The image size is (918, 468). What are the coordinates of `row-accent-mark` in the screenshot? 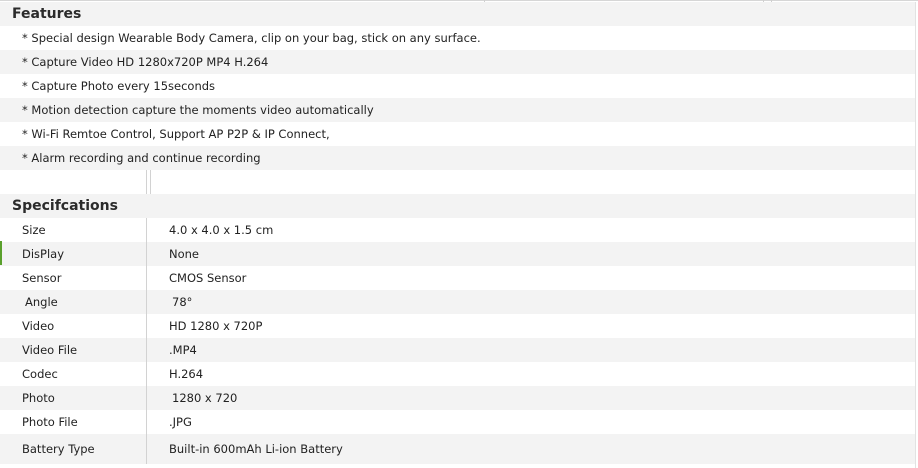 It's located at (1, 253).